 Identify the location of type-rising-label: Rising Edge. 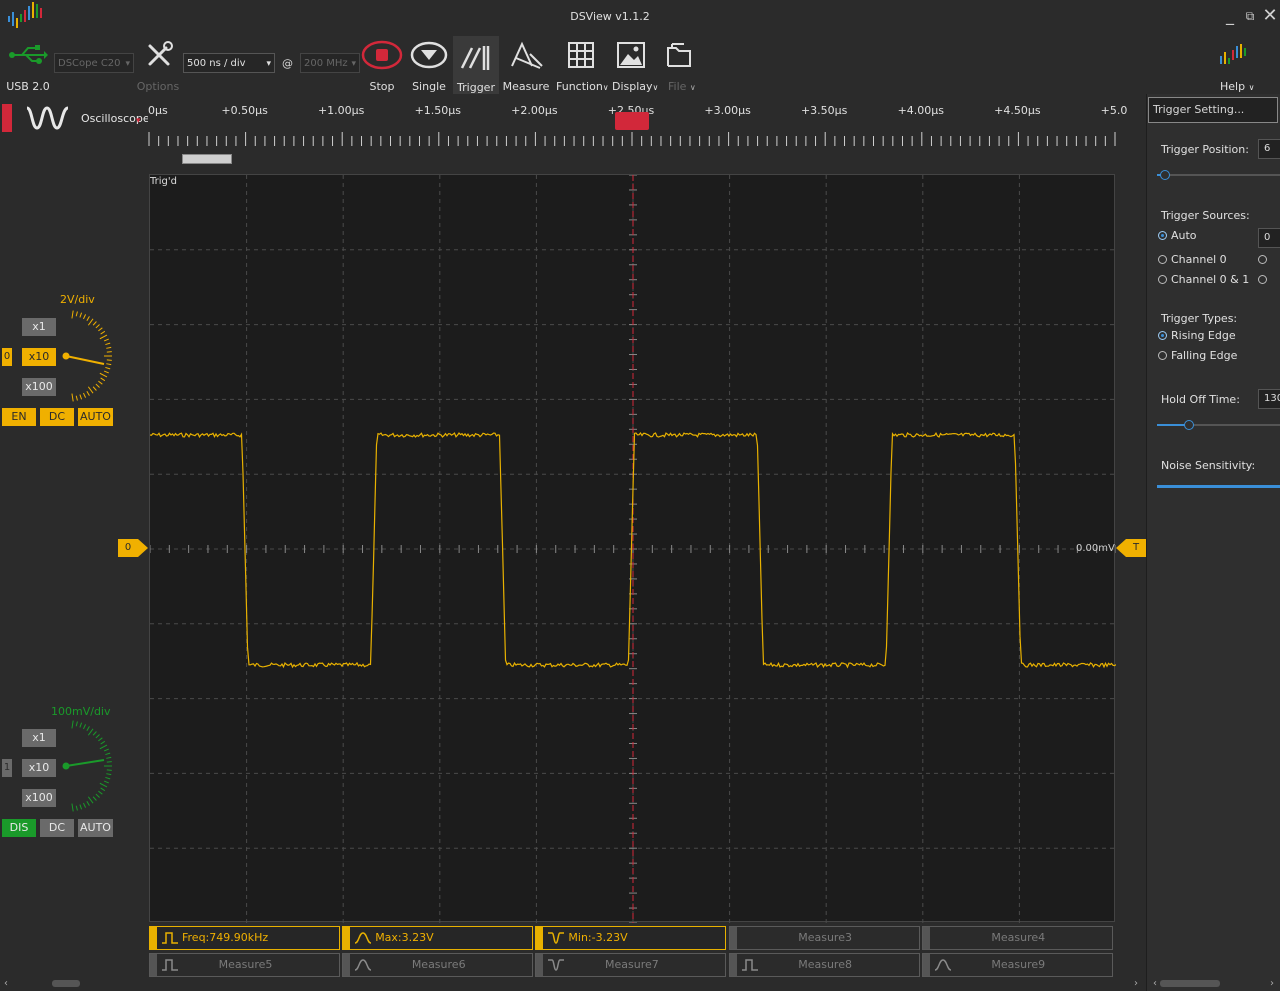
(1203, 335).